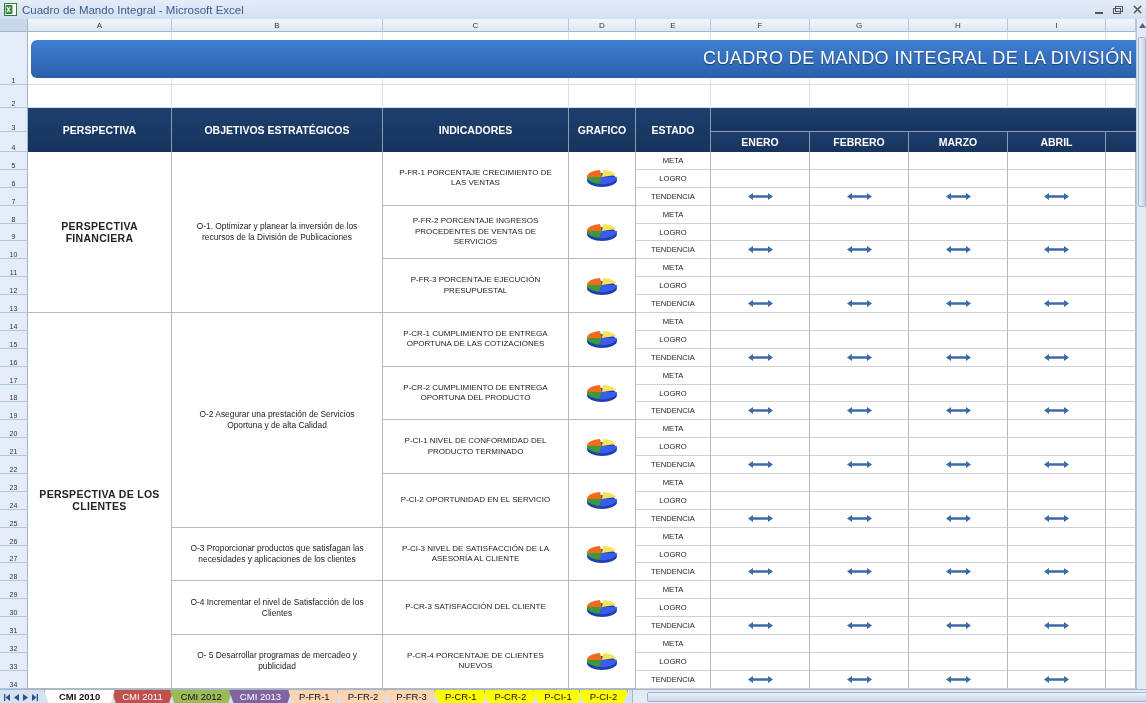 Image resolution: width=1146 pixels, height=703 pixels. Describe the element at coordinates (476, 608) in the screenshot. I see `indicator-cell: P-CR-3 SATISFACCIÓN DEL CLIENTE` at that location.